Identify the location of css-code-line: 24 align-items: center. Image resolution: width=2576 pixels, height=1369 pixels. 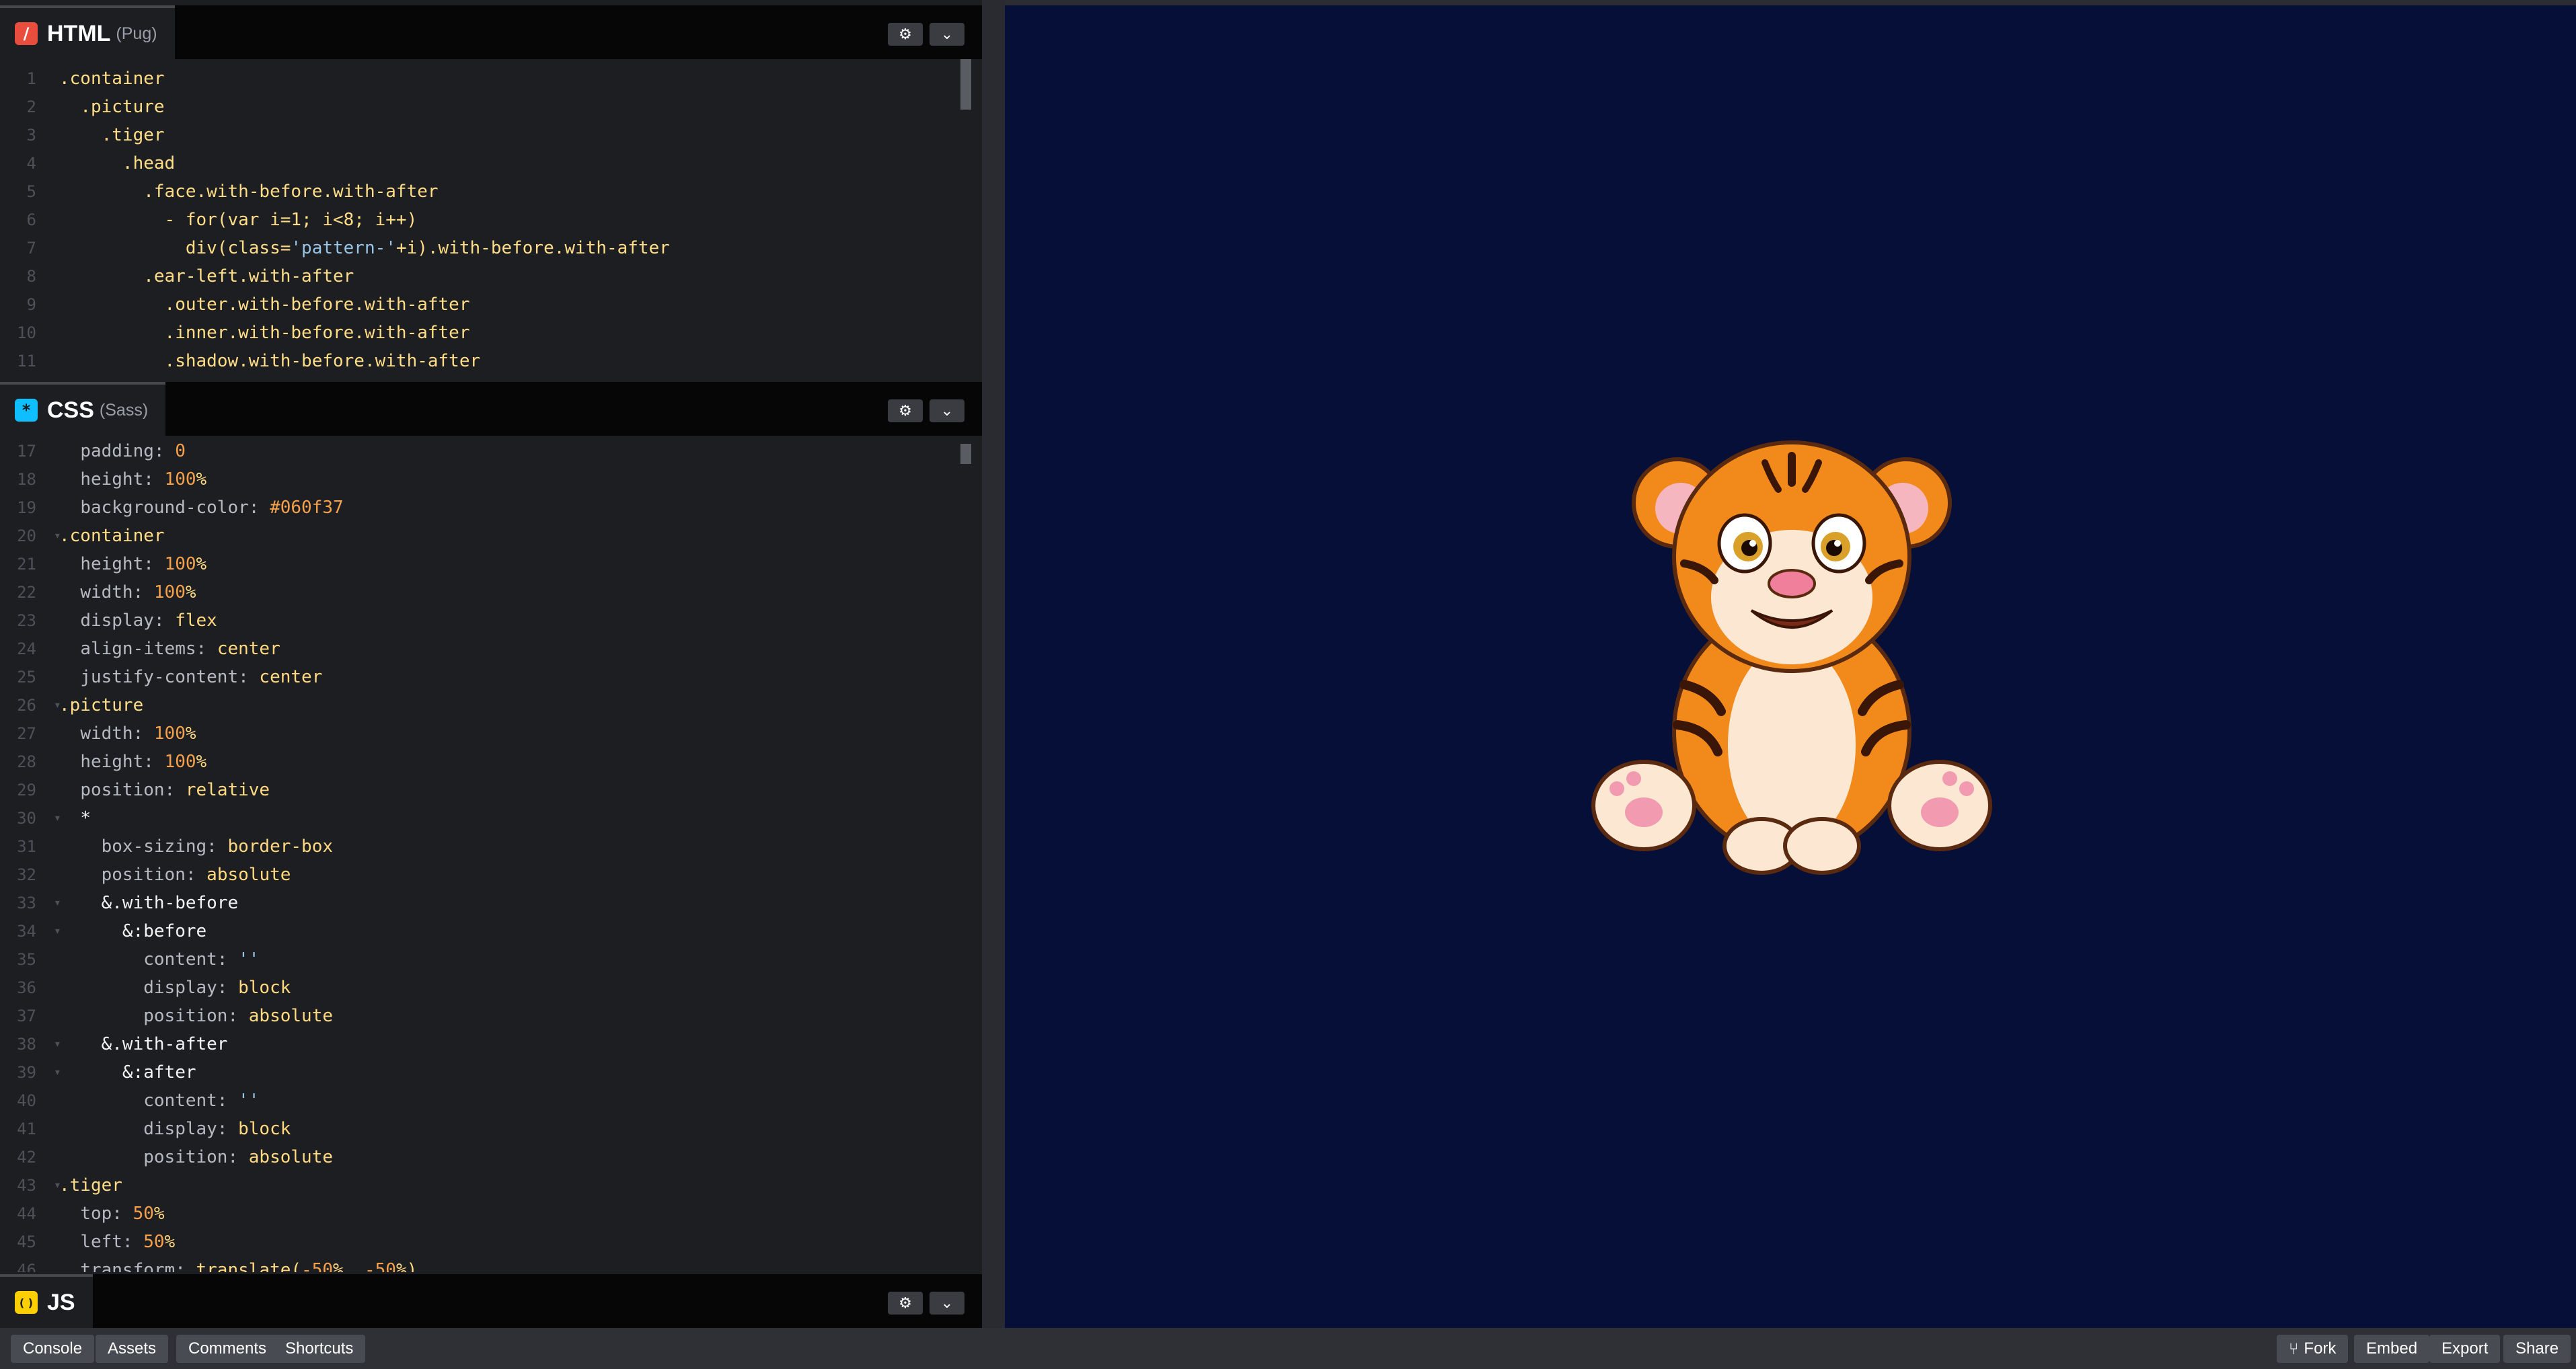
(491, 649).